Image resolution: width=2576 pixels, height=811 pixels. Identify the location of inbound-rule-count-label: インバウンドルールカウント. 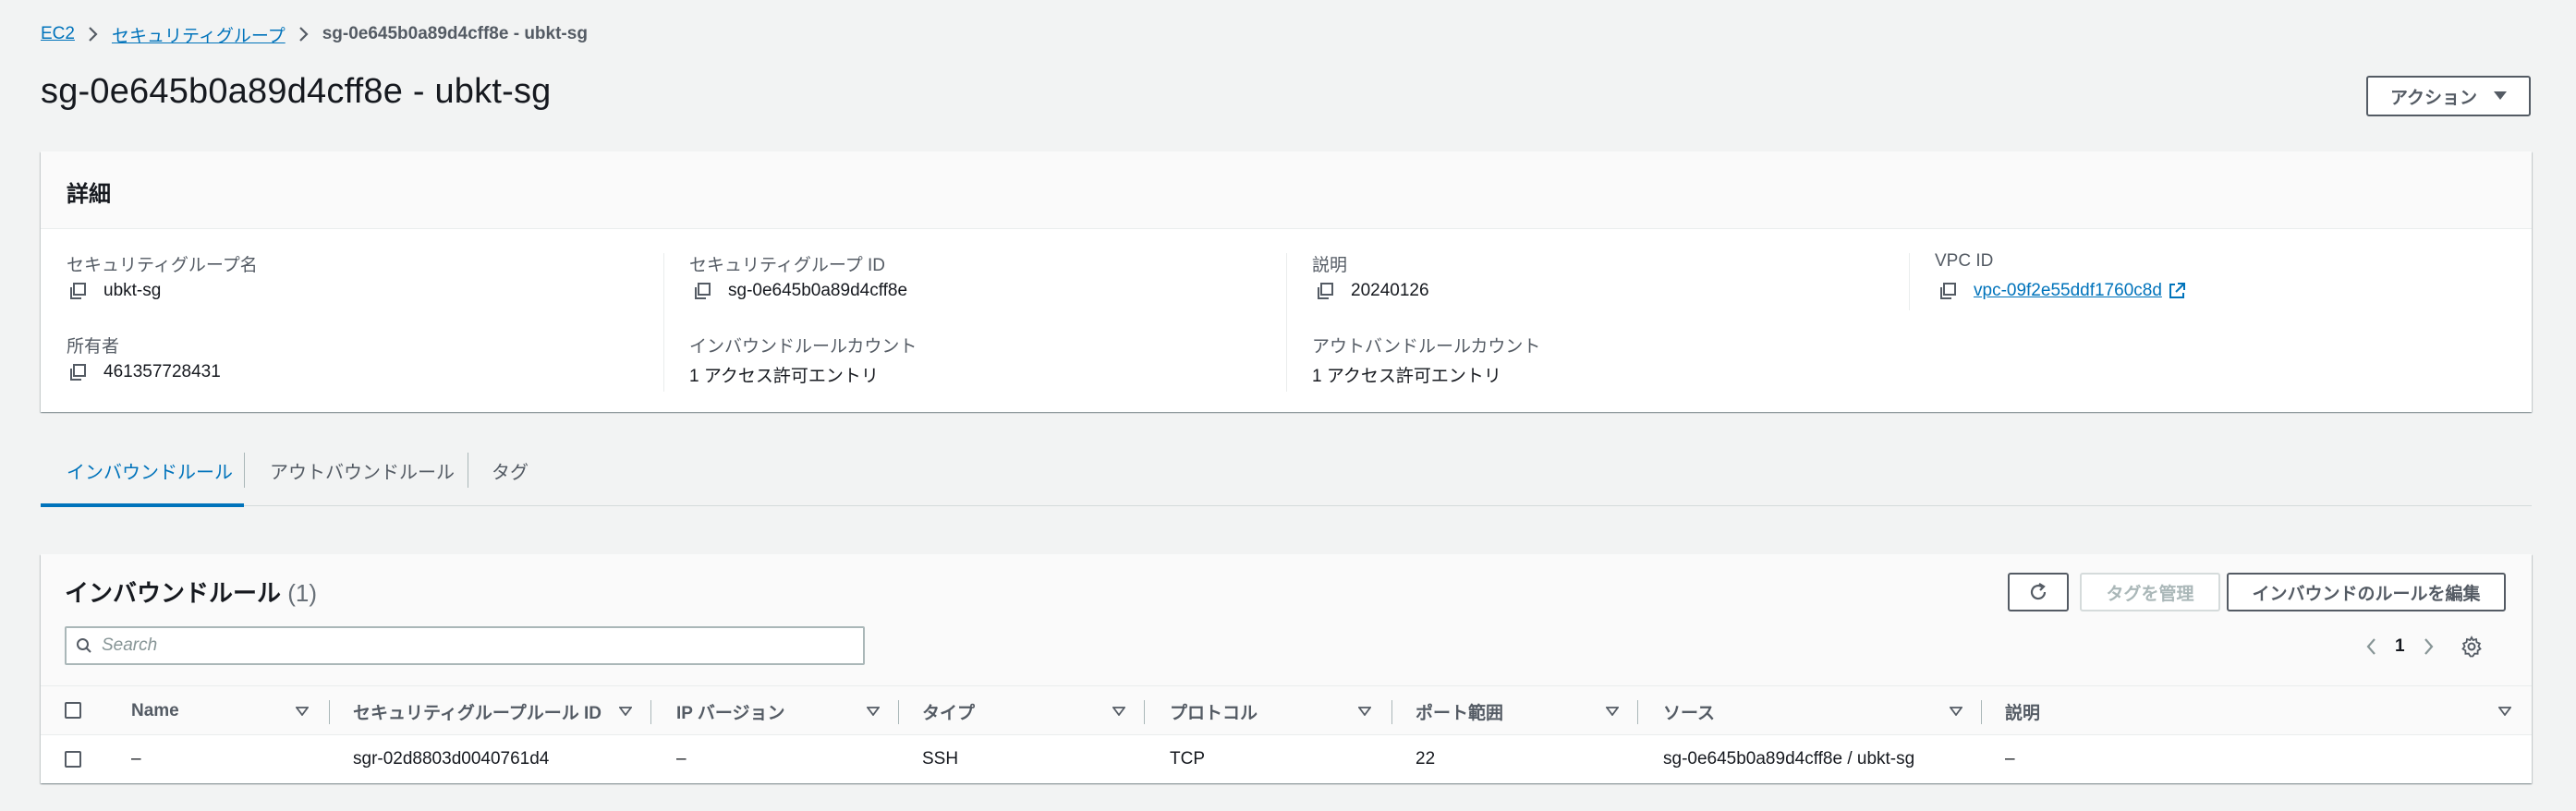
(803, 347).